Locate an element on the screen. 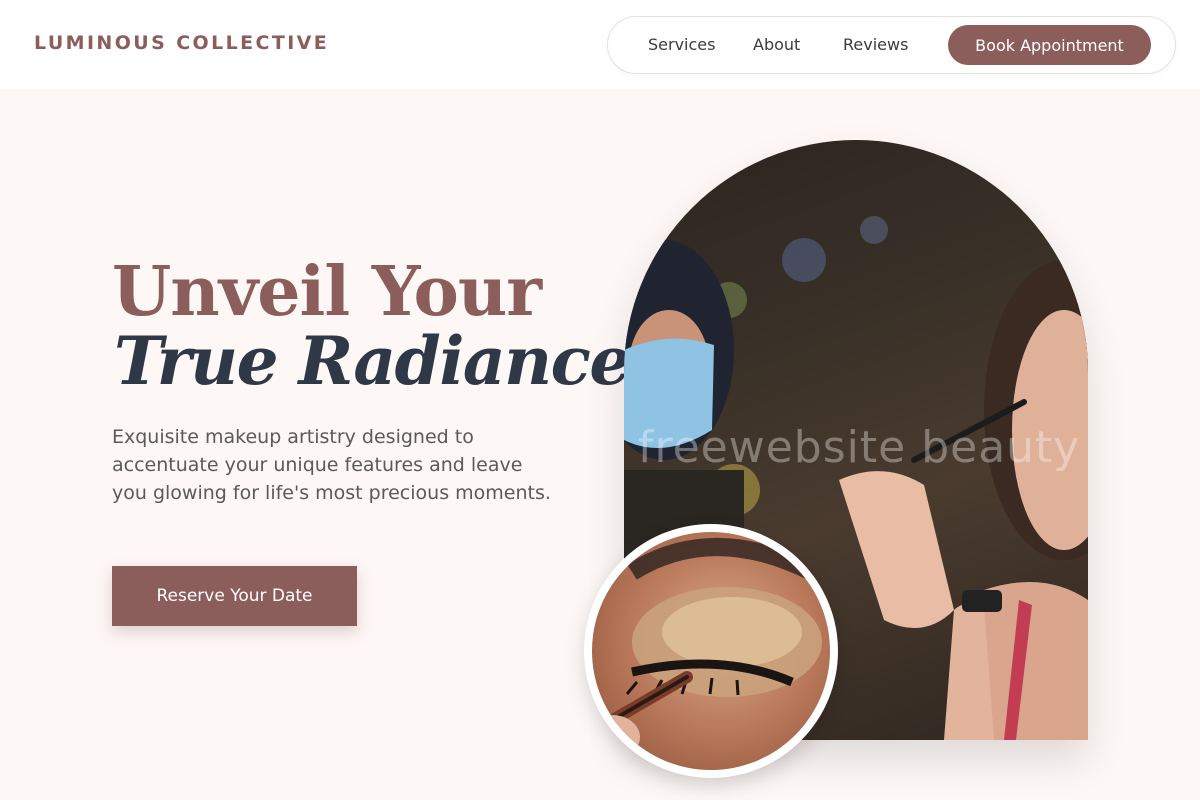 The height and width of the screenshot is (800, 1200). eye-makeup-illustration is located at coordinates (707, 648).